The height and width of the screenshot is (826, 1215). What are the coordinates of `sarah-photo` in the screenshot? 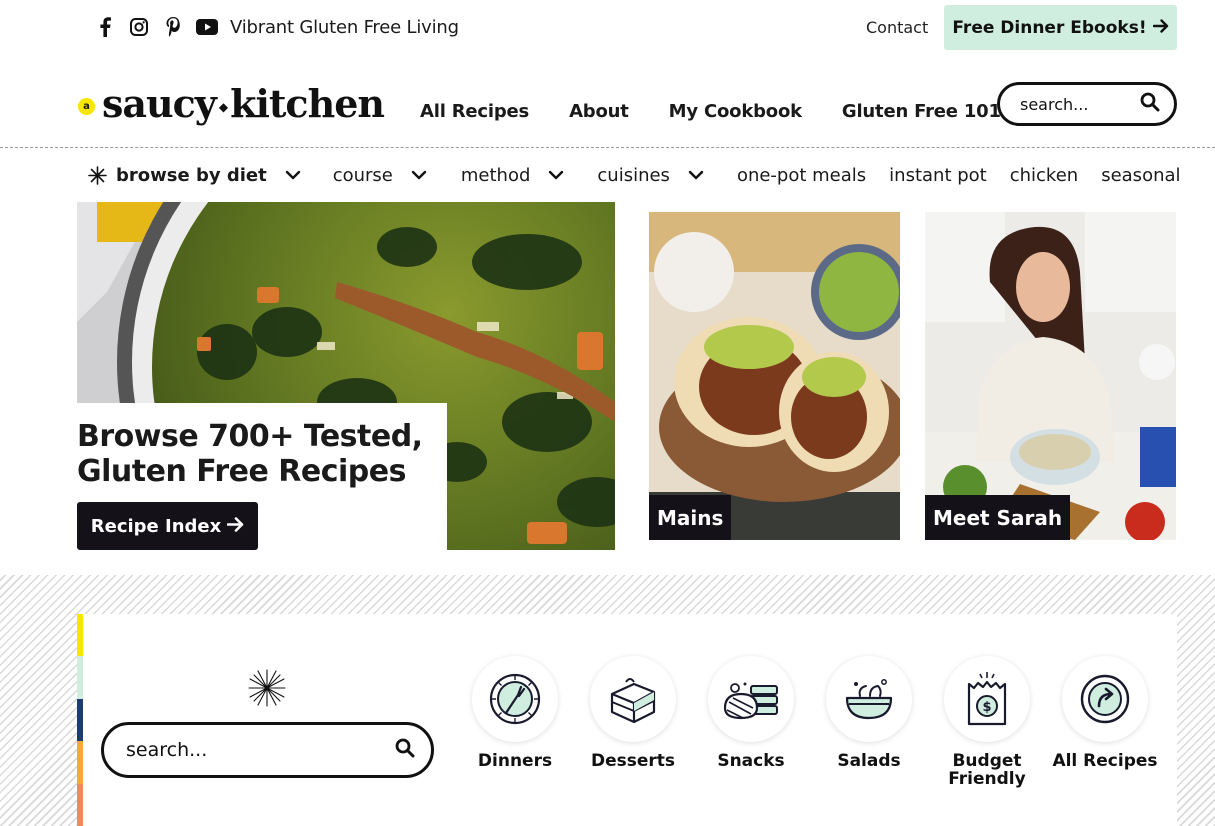 It's located at (1050, 376).